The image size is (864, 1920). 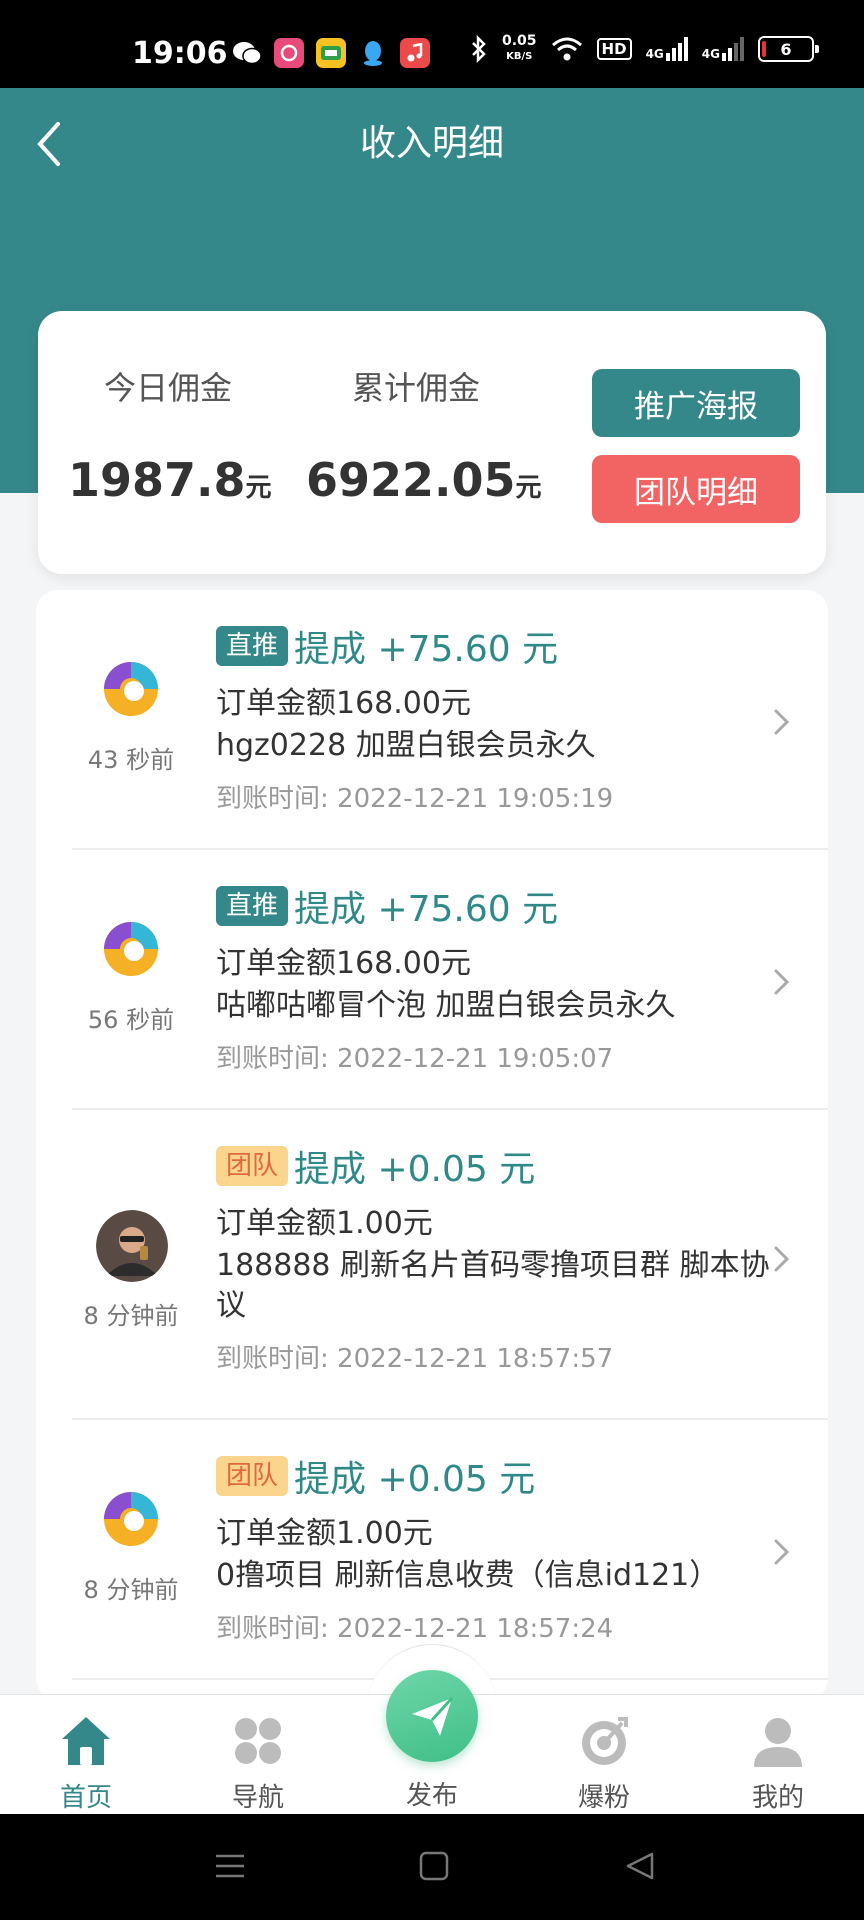 What do you see at coordinates (167, 388) in the screenshot?
I see `today-commission-label: 今日佣金` at bounding box center [167, 388].